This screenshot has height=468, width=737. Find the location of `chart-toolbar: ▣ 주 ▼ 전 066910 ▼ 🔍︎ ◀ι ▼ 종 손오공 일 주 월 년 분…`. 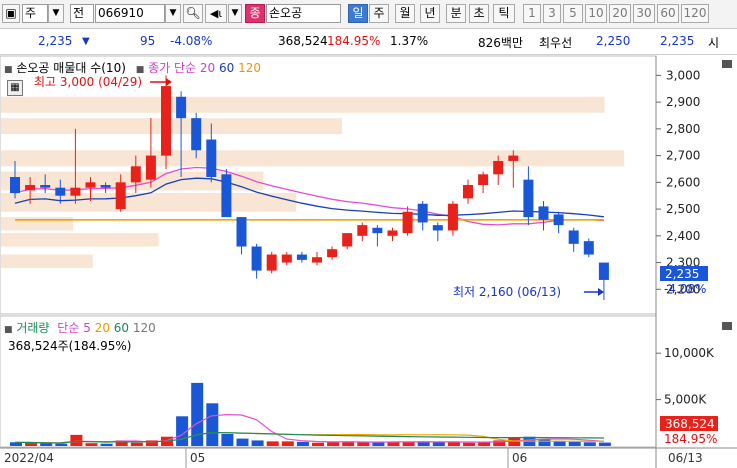

chart-toolbar: ▣ 주 ▼ 전 066910 ▼ 🔍︎ ◀ι ▼ 종 손오공 일 주 월 년 분… is located at coordinates (368, 14).